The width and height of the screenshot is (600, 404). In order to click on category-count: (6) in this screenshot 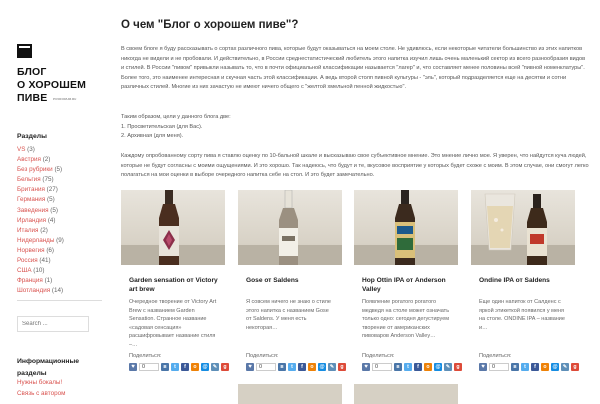, I will do `click(50, 250)`.